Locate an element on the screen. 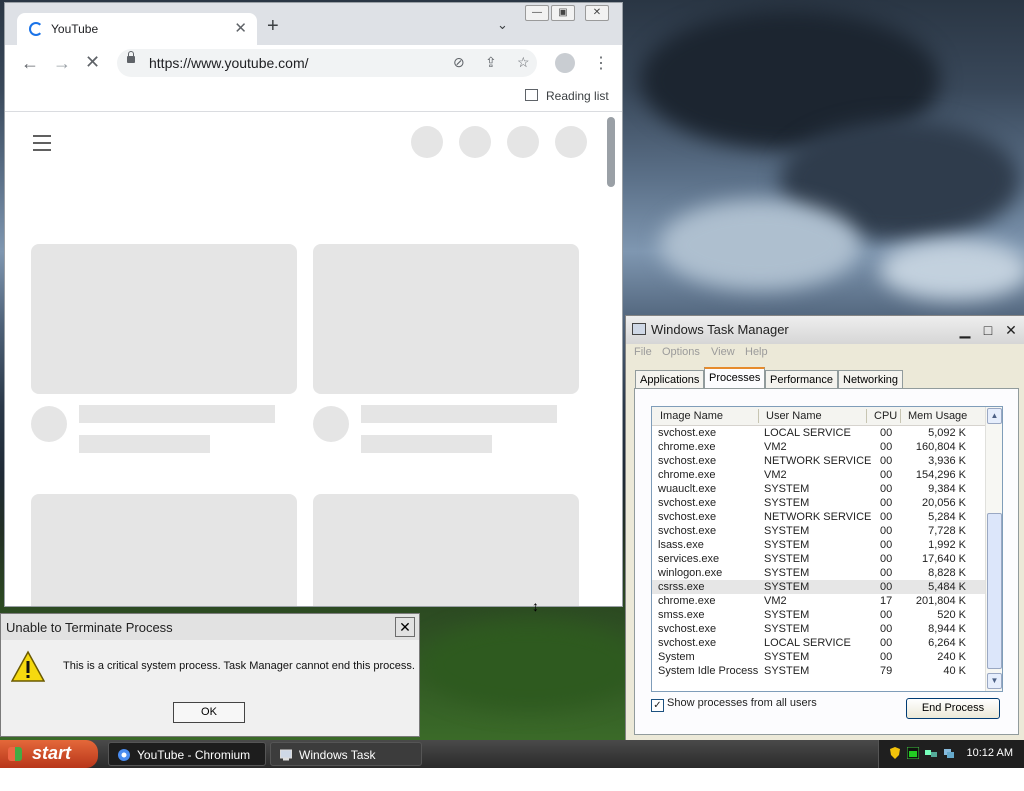 The height and width of the screenshot is (791, 1024). minimize-icon: ▁ is located at coordinates (965, 330).